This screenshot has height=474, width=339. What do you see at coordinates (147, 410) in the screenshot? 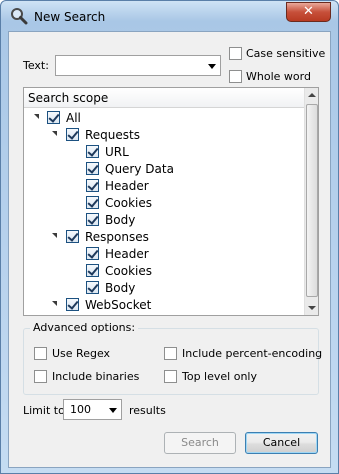
I see `limit-suffix: results` at bounding box center [147, 410].